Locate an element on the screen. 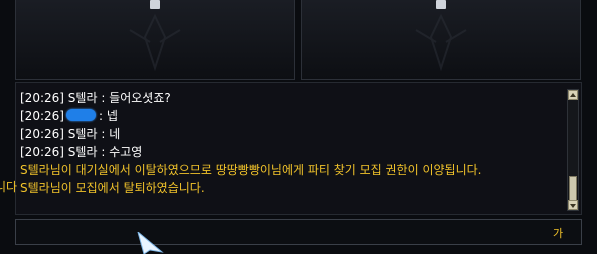  chat-line: [20:26] S텔라 : 들어오셧죠? is located at coordinates (290, 98).